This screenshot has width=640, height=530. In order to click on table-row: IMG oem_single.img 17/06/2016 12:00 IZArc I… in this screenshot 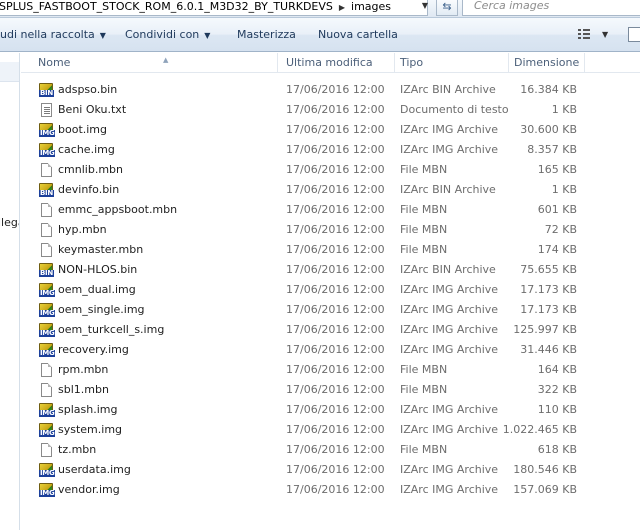, I will do `click(330, 310)`.